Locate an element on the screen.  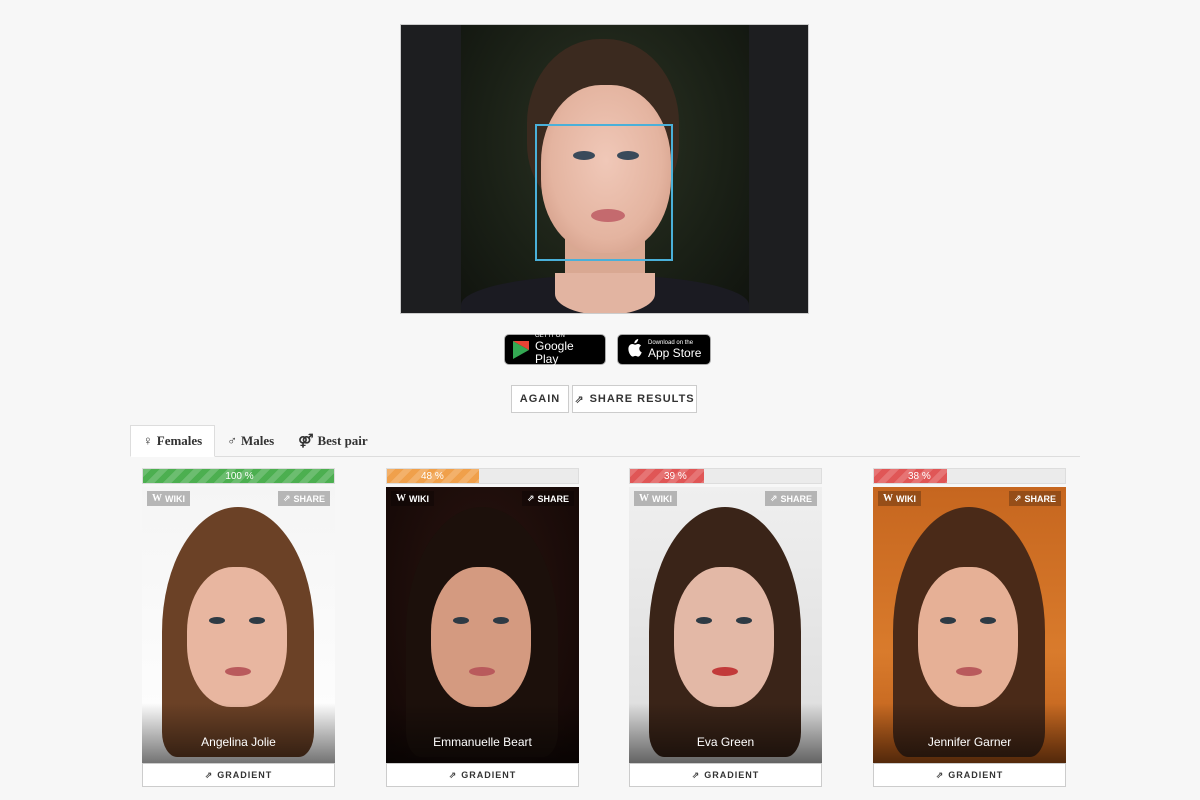
celebrity-name: Eva Green is located at coordinates (725, 742).